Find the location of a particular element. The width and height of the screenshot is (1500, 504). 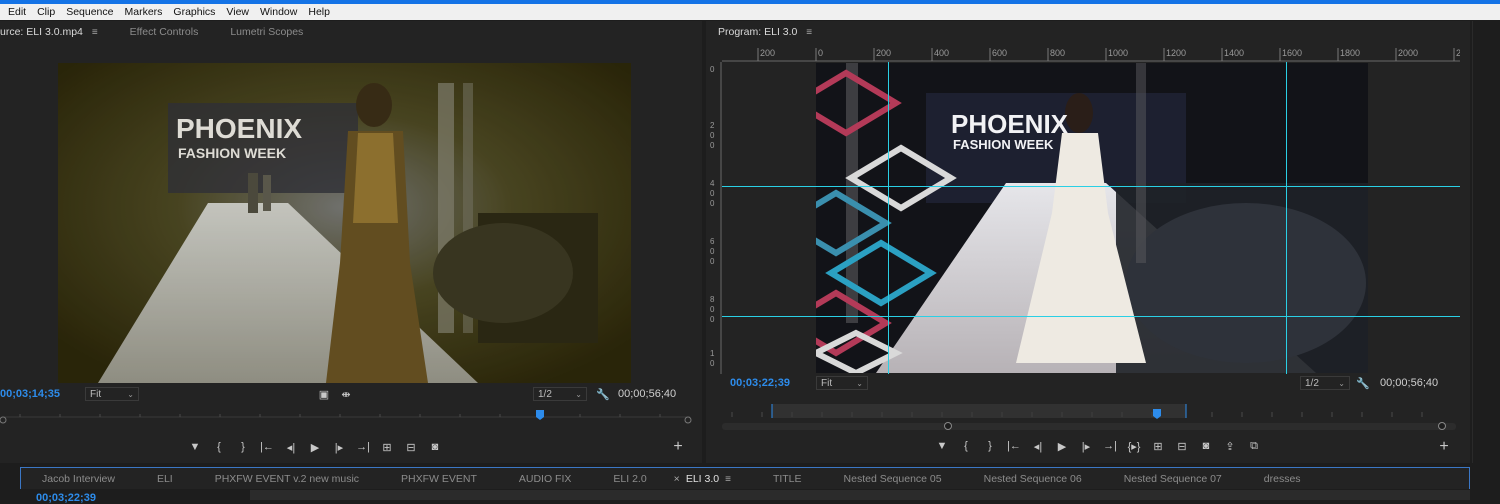

tab-program: Program: ELI 3.0 ≡ is located at coordinates (767, 32).